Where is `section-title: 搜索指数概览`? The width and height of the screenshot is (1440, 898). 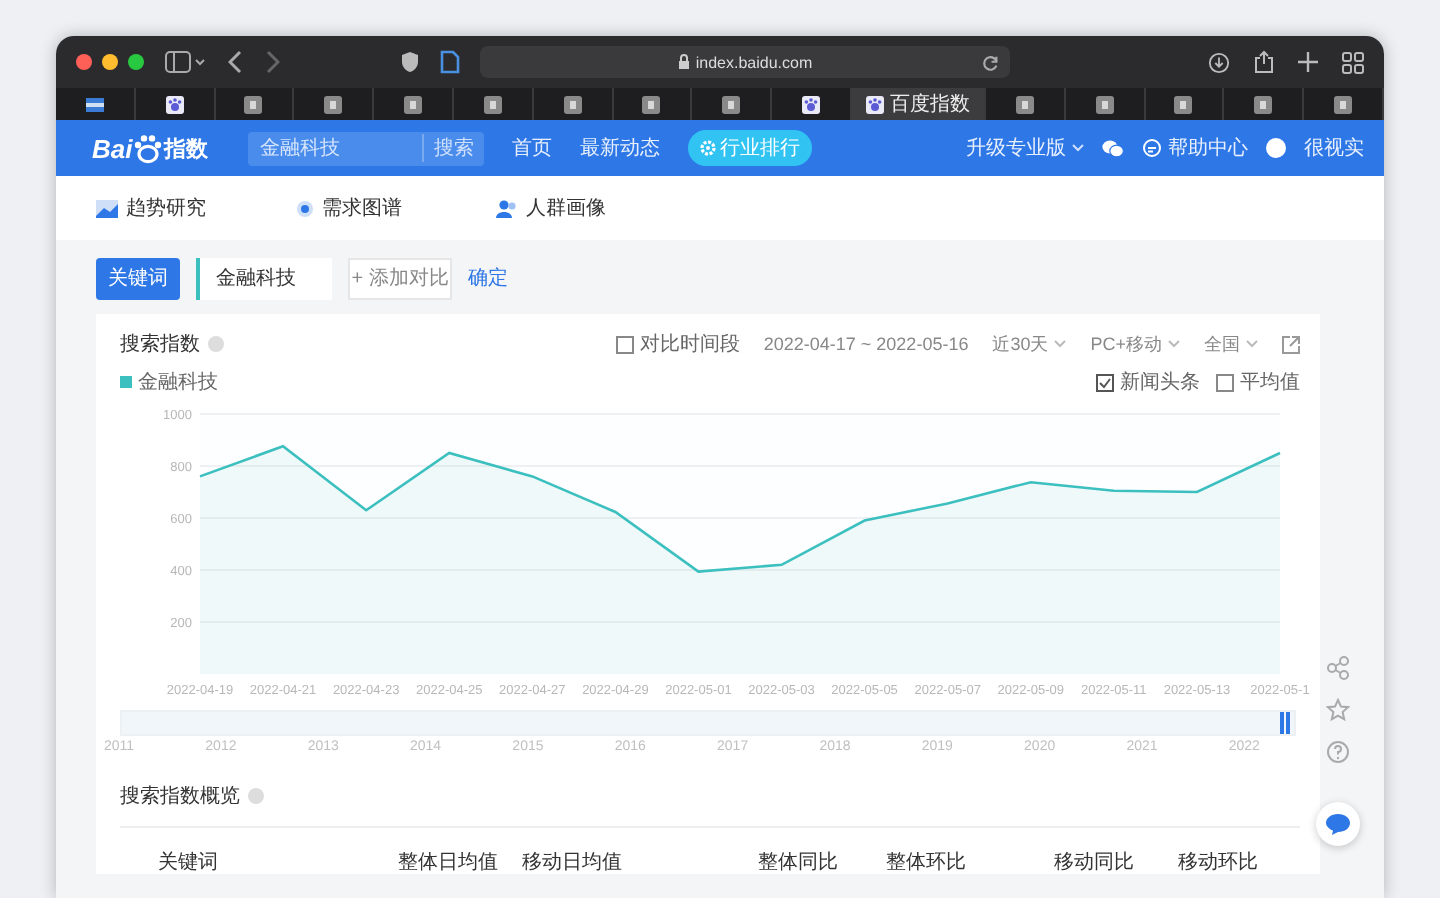 section-title: 搜索指数概览 is located at coordinates (180, 796).